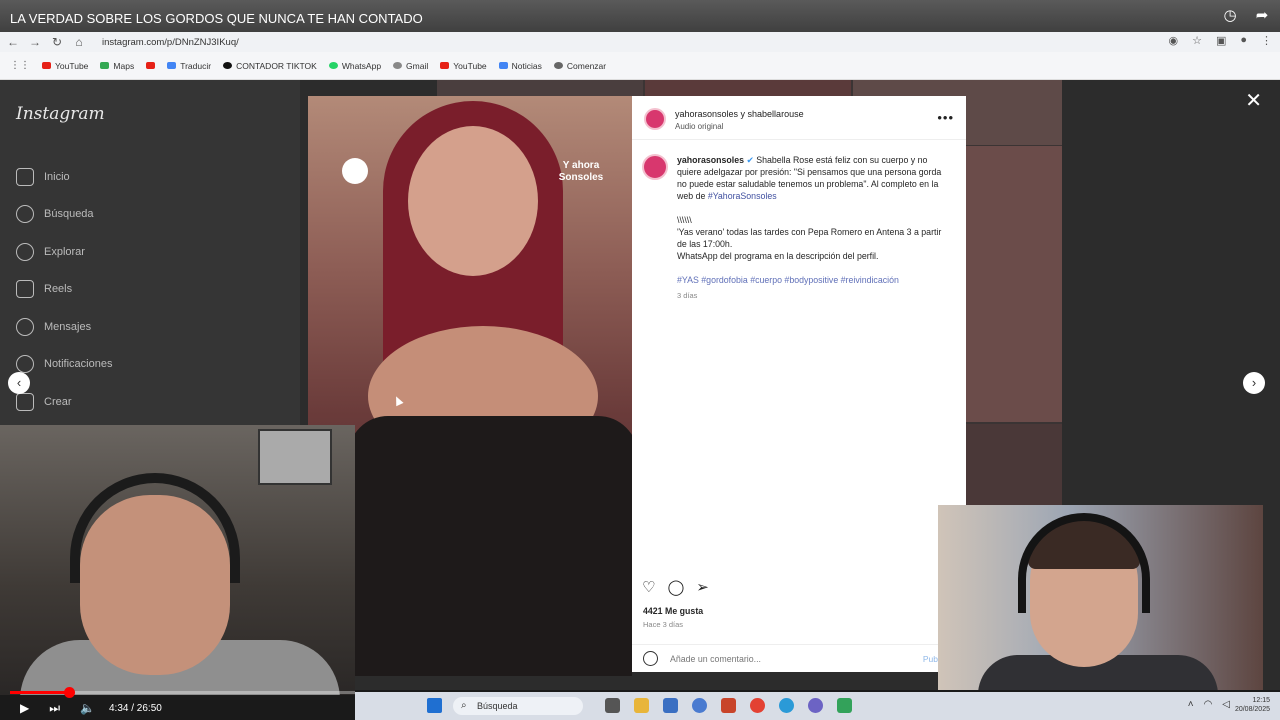 The height and width of the screenshot is (720, 1280). I want to click on bookmark-youtube: YouTube, so click(65, 66).